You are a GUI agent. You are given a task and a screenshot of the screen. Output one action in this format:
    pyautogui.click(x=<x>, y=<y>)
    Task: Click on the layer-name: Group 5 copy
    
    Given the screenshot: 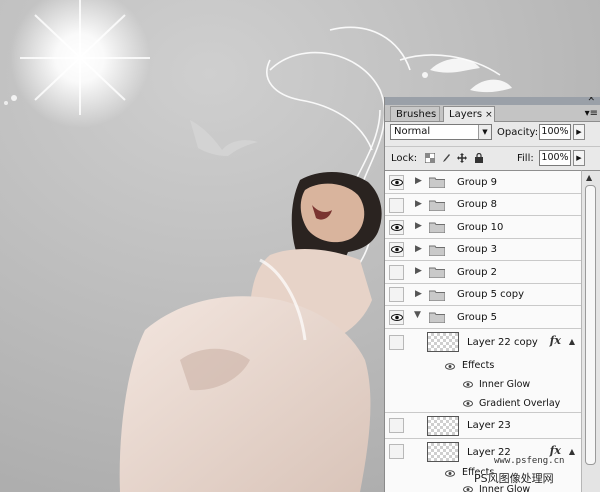 What is the action you would take?
    pyautogui.click(x=491, y=294)
    